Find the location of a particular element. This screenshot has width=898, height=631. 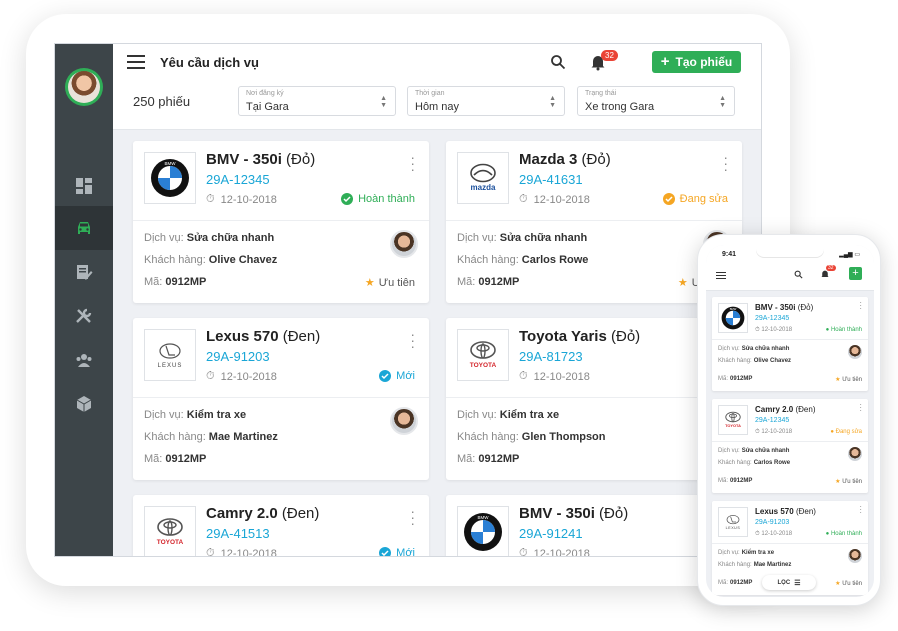

car-icon is located at coordinates (84, 228).